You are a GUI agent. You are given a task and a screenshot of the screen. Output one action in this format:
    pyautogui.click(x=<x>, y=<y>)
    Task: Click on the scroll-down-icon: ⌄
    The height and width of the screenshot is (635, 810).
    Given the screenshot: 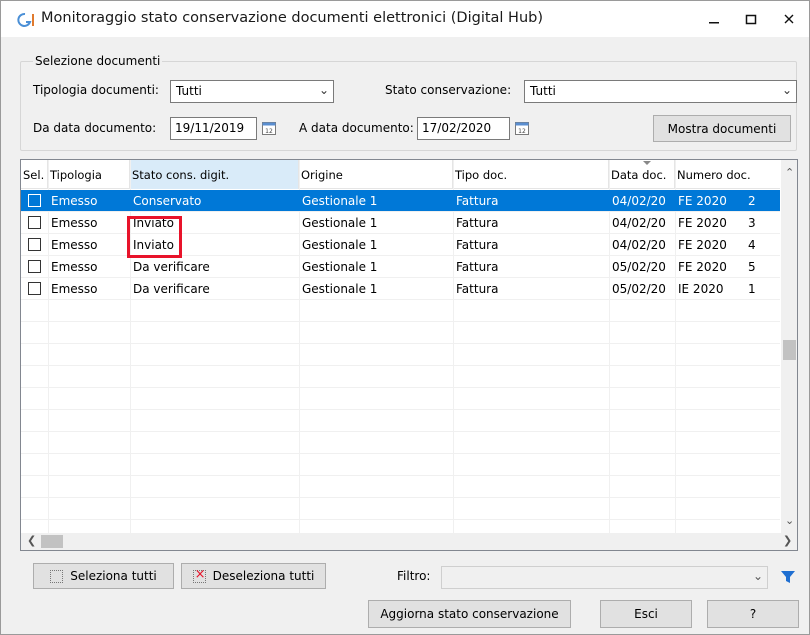 What is the action you would take?
    pyautogui.click(x=789, y=520)
    